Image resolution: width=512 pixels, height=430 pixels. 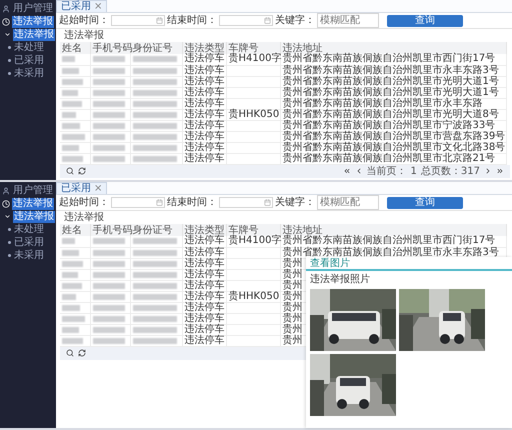 I want to click on first-page-icon, so click(x=346, y=171).